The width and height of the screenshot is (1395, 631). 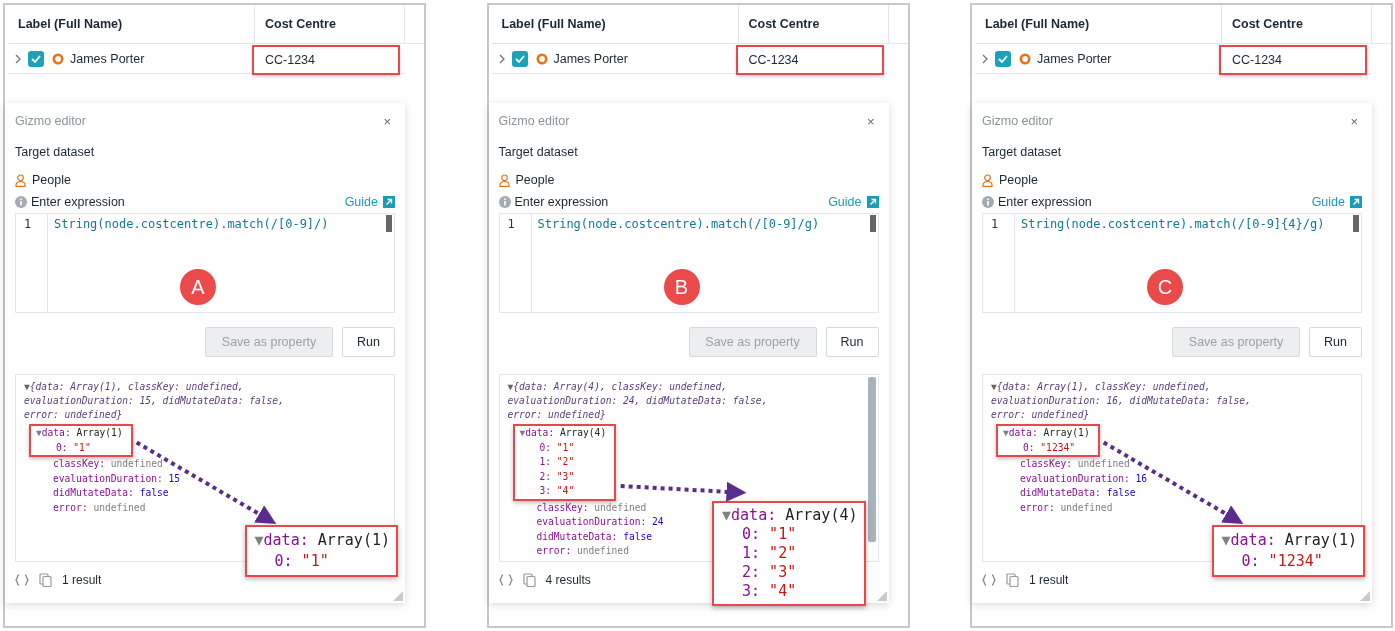 I want to click on tree-line: evaluationDuration: 24, so click(x=599, y=522).